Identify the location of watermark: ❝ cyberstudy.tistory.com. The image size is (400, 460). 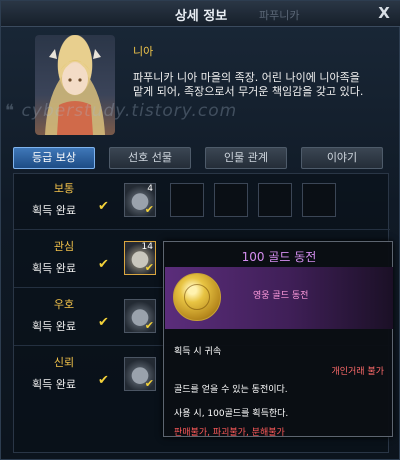
(121, 111).